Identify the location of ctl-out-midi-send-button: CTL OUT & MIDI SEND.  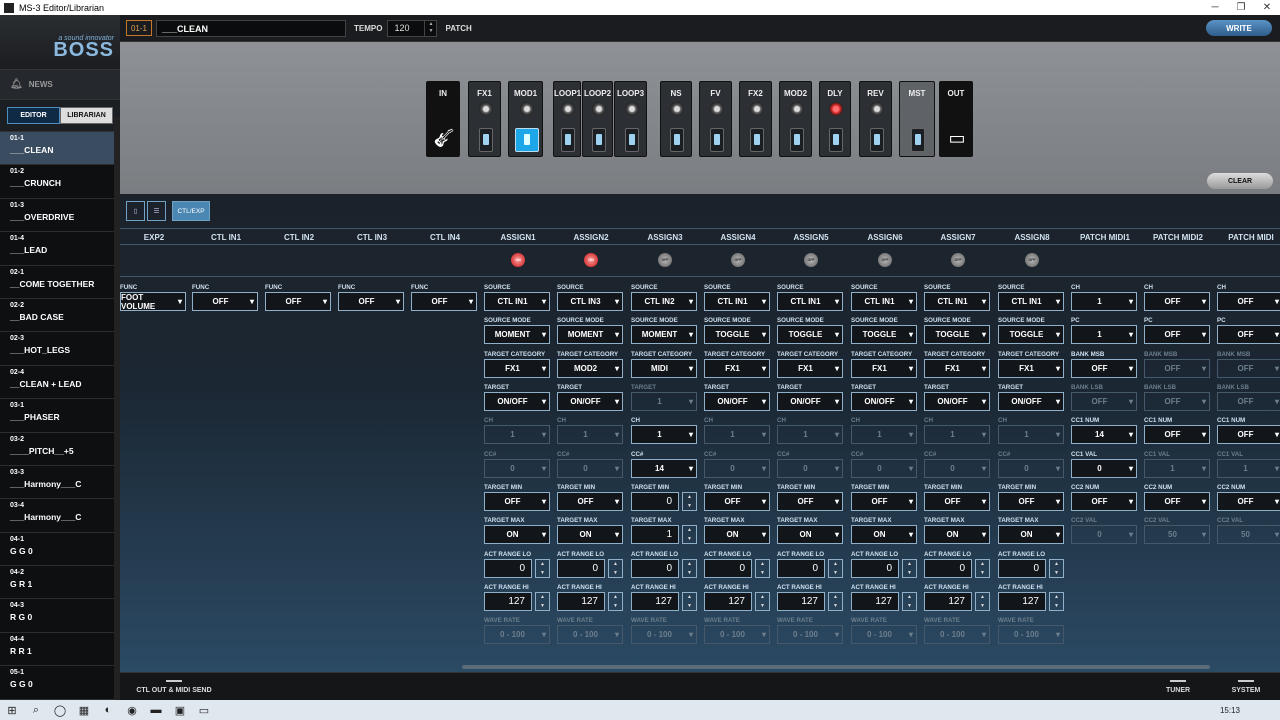
(174, 687).